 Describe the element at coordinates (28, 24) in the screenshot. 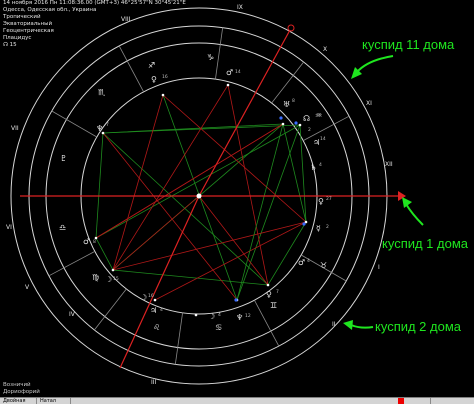

I see `coordinate-system: Экваториальный` at that location.